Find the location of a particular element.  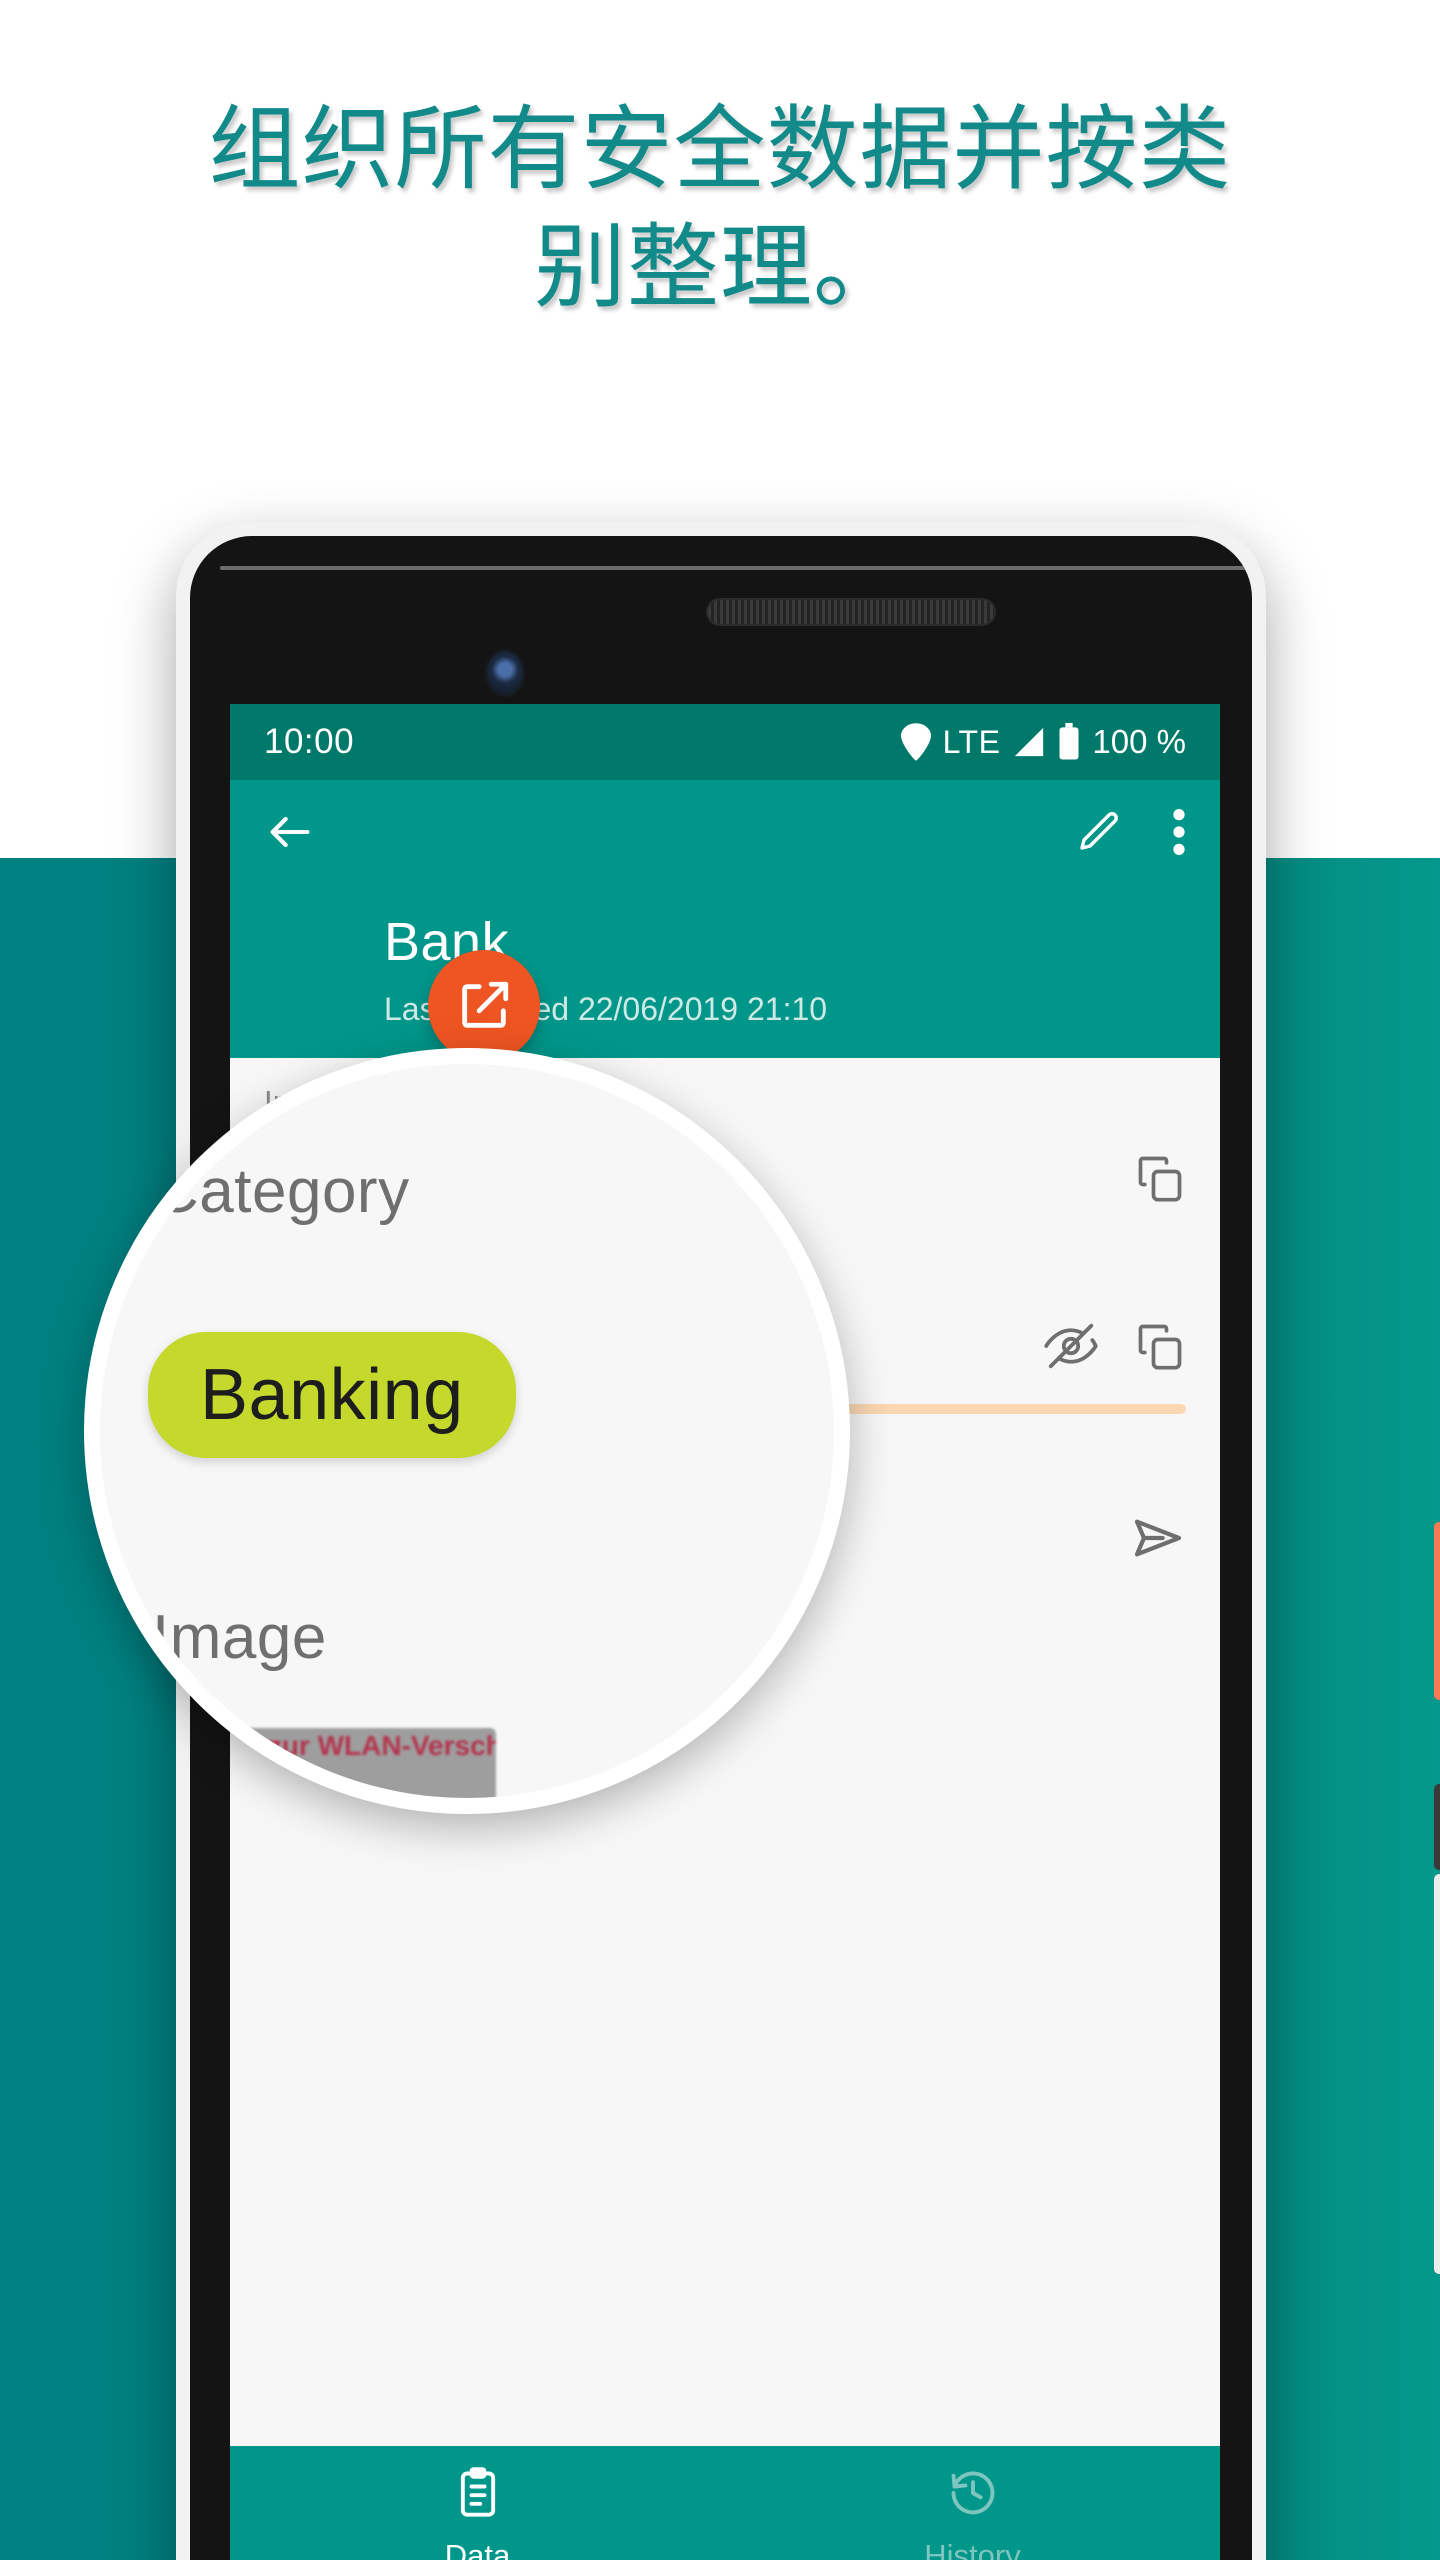

back-arrow-icon is located at coordinates (290, 834).